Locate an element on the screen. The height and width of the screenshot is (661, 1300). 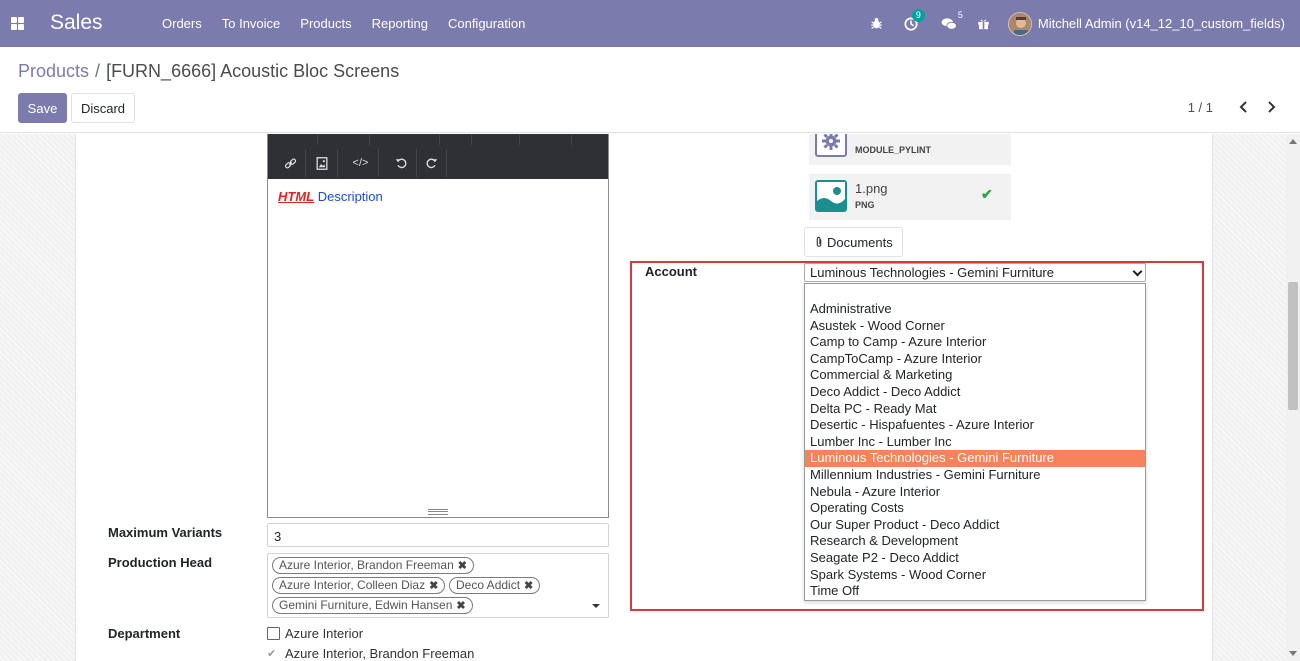
page-scrollbar is located at coordinates (1293, 397).